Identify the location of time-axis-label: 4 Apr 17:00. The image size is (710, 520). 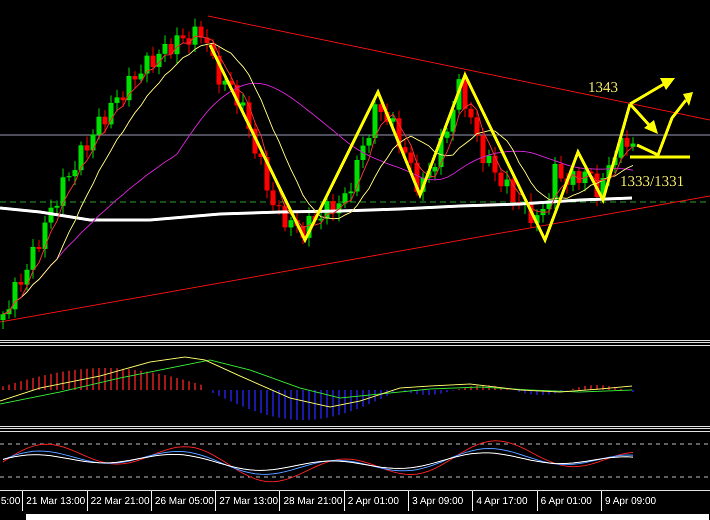
(504, 501).